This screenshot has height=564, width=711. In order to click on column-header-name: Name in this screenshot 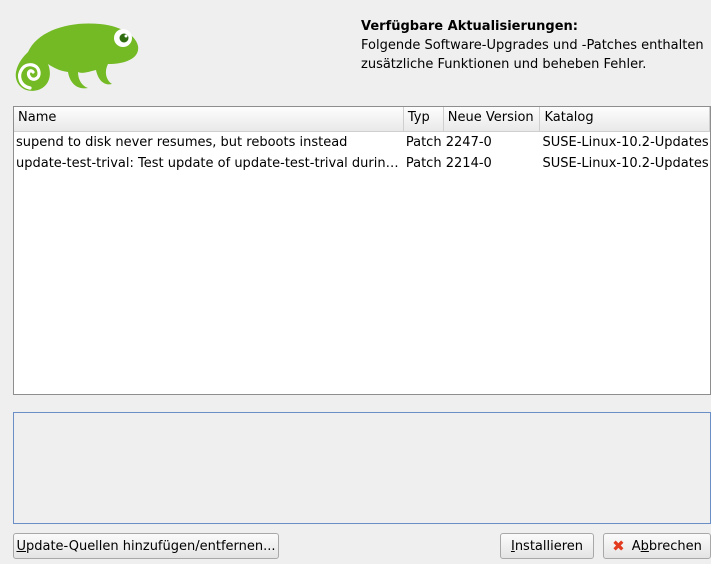, I will do `click(209, 119)`.